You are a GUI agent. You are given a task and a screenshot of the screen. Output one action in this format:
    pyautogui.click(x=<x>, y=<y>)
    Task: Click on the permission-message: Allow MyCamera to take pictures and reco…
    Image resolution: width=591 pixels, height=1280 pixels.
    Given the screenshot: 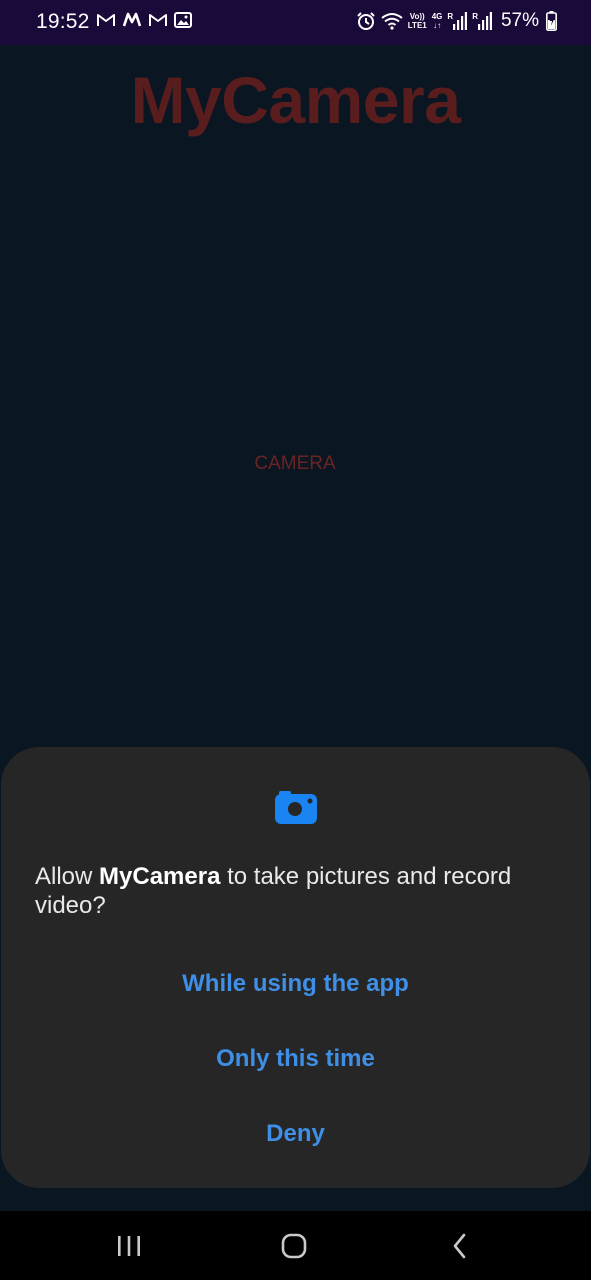 What is the action you would take?
    pyautogui.click(x=295, y=891)
    